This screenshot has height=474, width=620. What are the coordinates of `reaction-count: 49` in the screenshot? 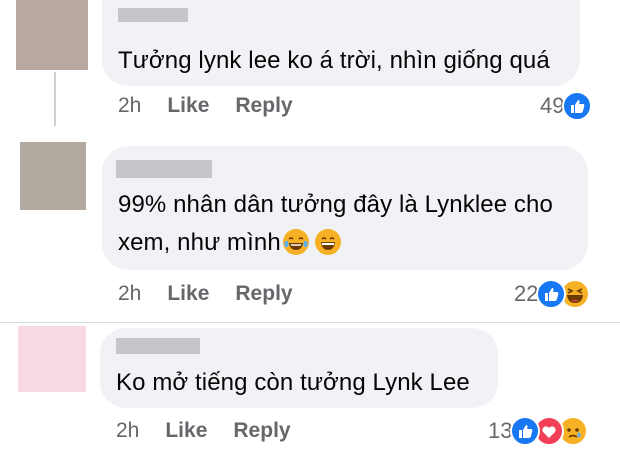 It's located at (552, 105).